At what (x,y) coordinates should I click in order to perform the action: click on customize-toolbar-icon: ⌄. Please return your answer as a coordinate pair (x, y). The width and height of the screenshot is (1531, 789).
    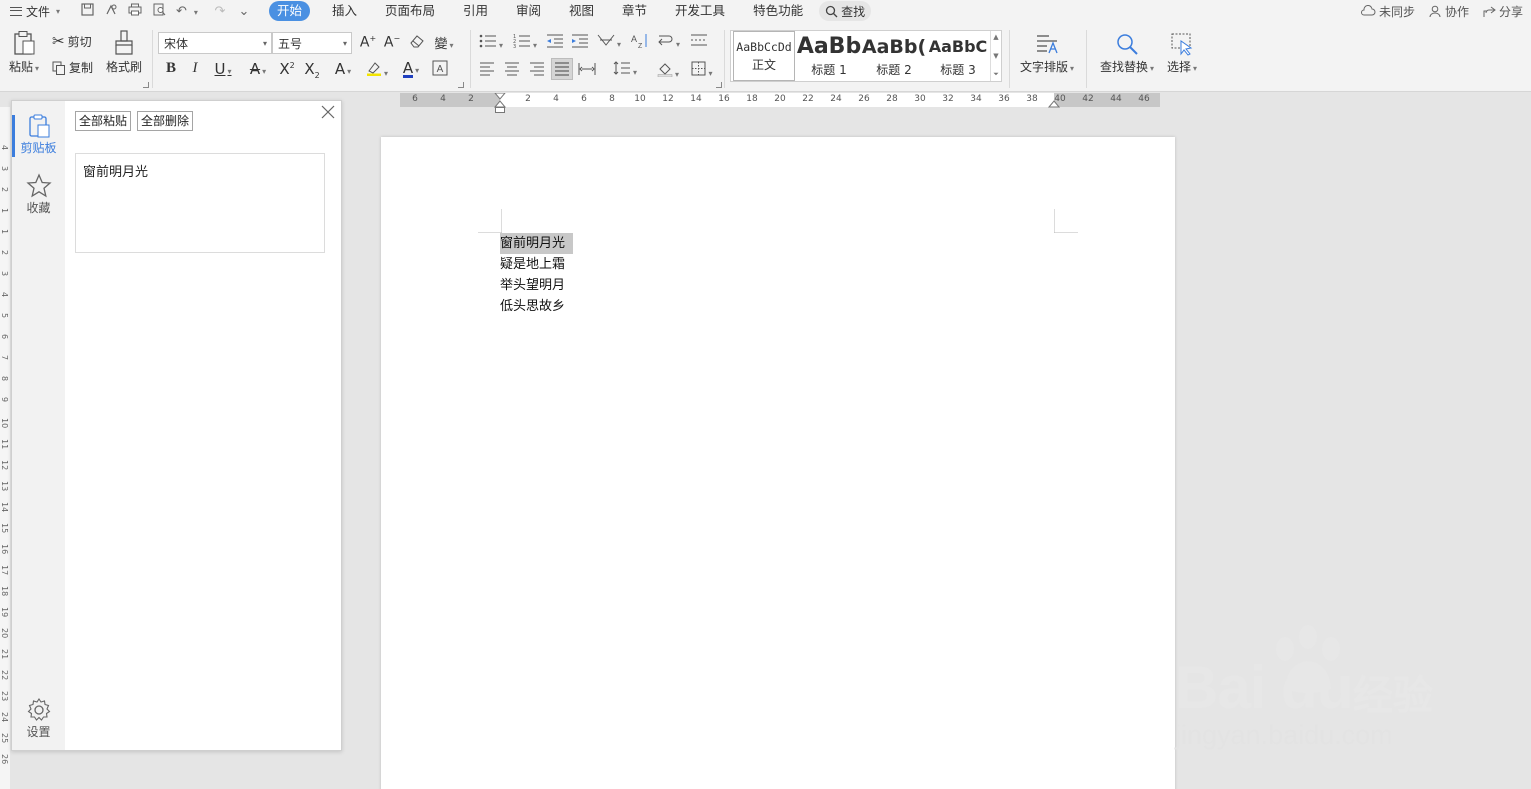
    Looking at the image, I should click on (244, 11).